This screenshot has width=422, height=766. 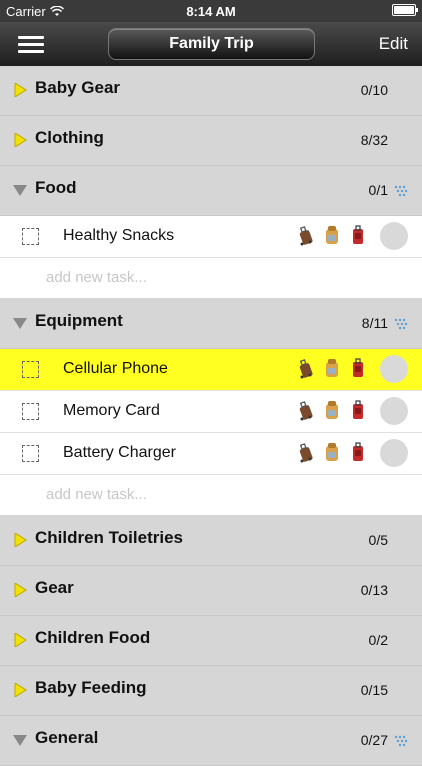 I want to click on status-bar: Carrier 8:14 AM, so click(x=211, y=11).